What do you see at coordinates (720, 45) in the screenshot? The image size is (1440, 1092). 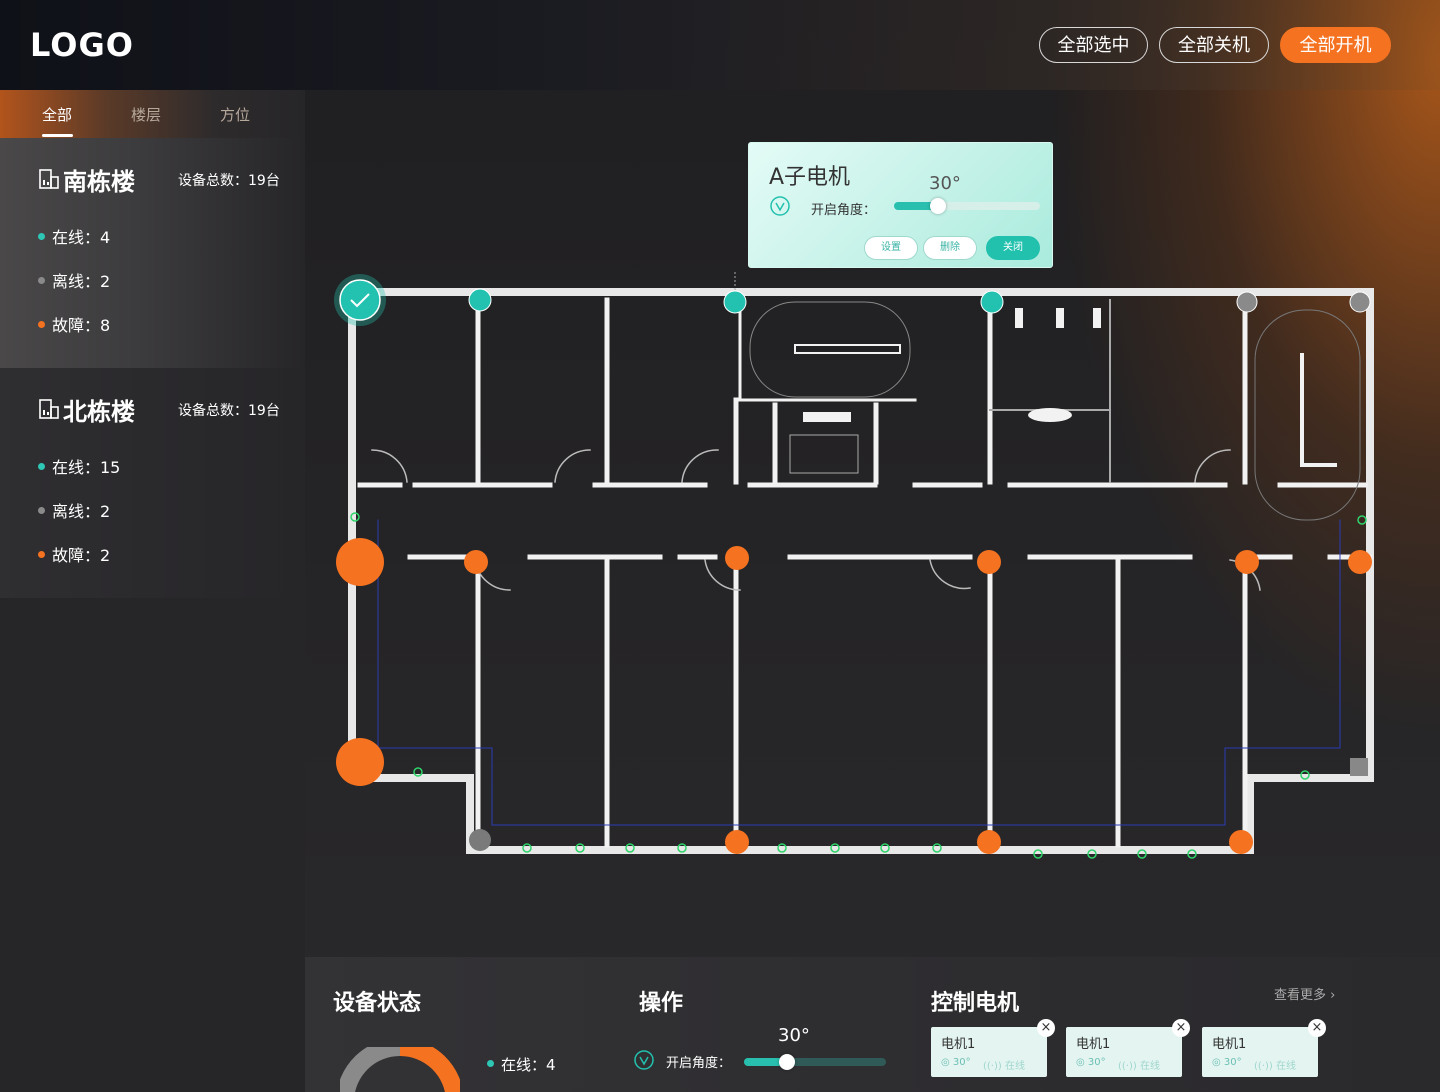 I see `top-bar: LOGO 全部选中 全部关机 全部开机` at bounding box center [720, 45].